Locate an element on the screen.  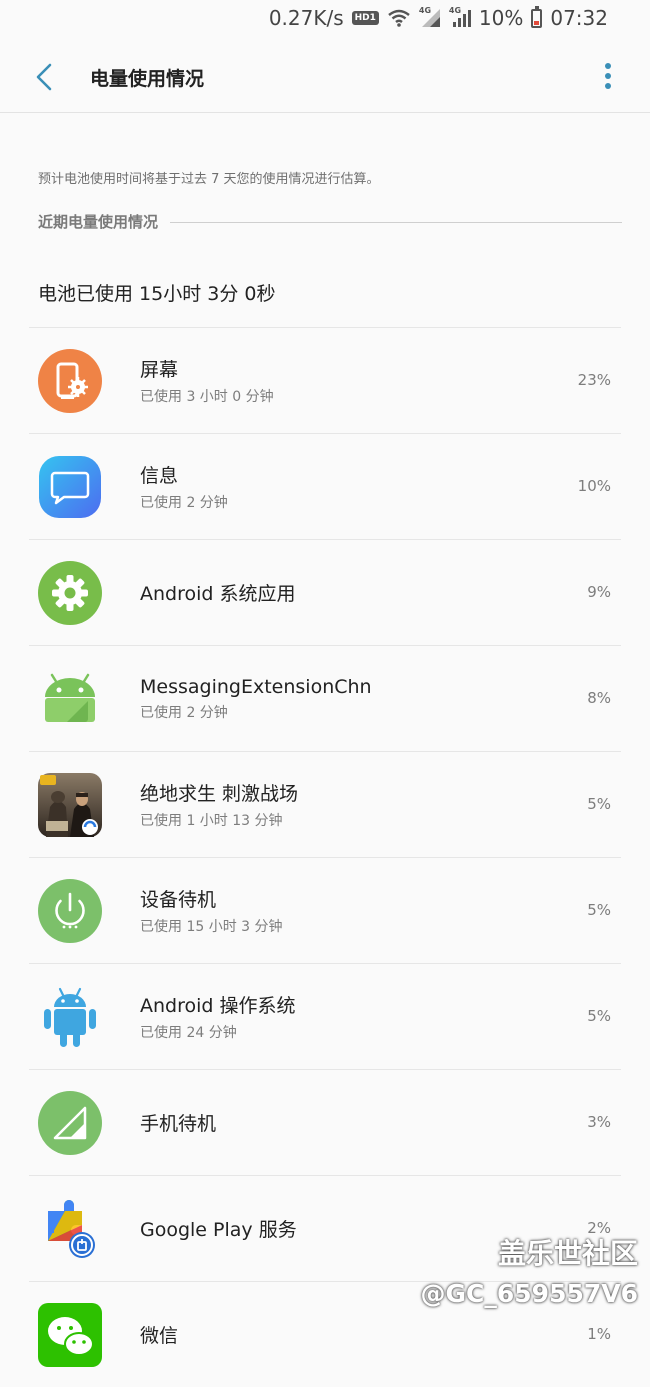
app-percent: 3% is located at coordinates (599, 1122).